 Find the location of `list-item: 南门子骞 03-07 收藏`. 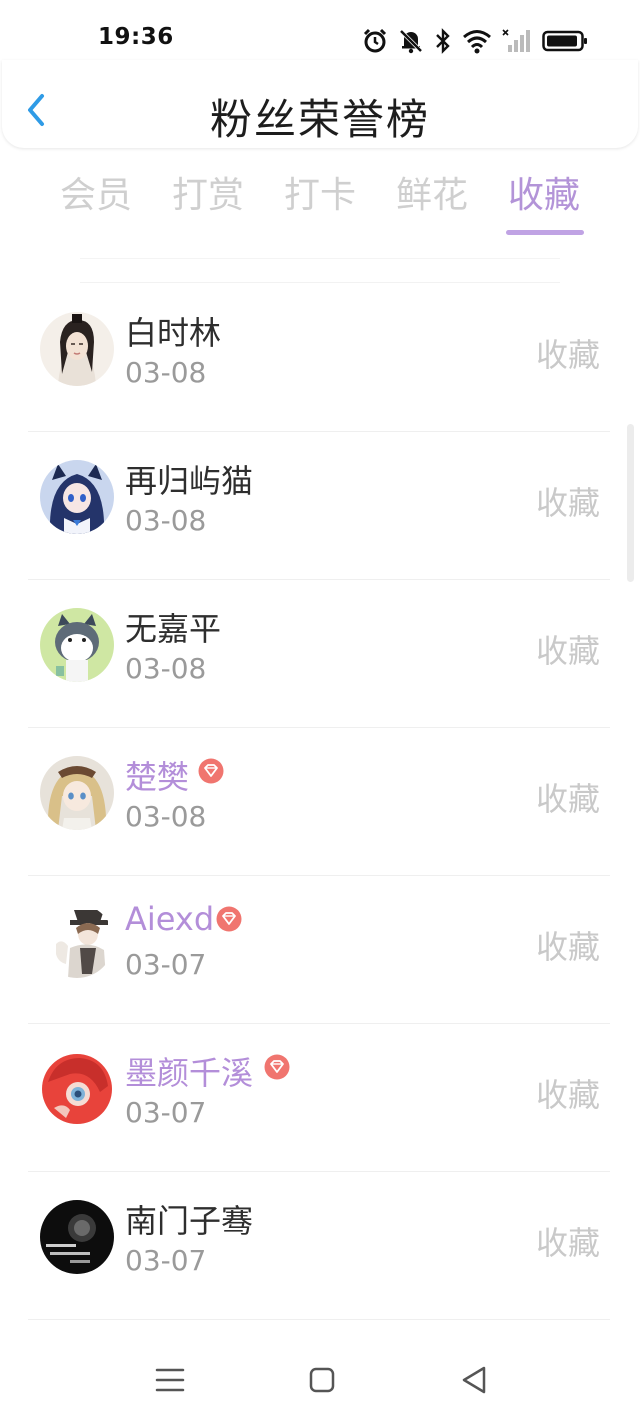

list-item: 南门子骞 03-07 收藏 is located at coordinates (320, 1246).